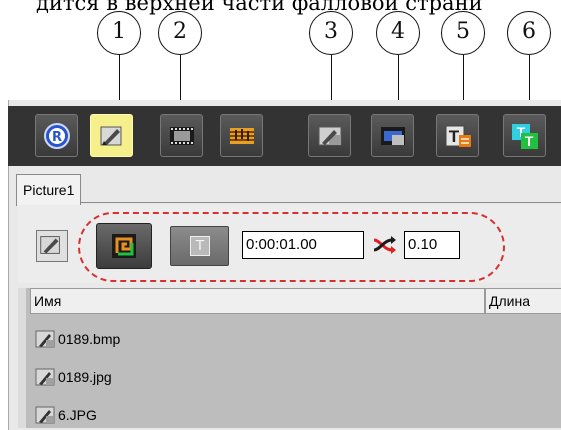 The image size is (561, 430). I want to click on text-toggle-glyph: T, so click(200, 246).